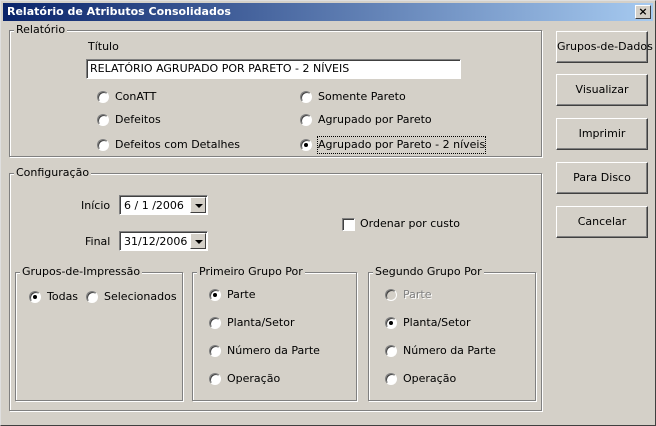 This screenshot has height=426, width=656. Describe the element at coordinates (643, 12) in the screenshot. I see `close-button: ×` at that location.